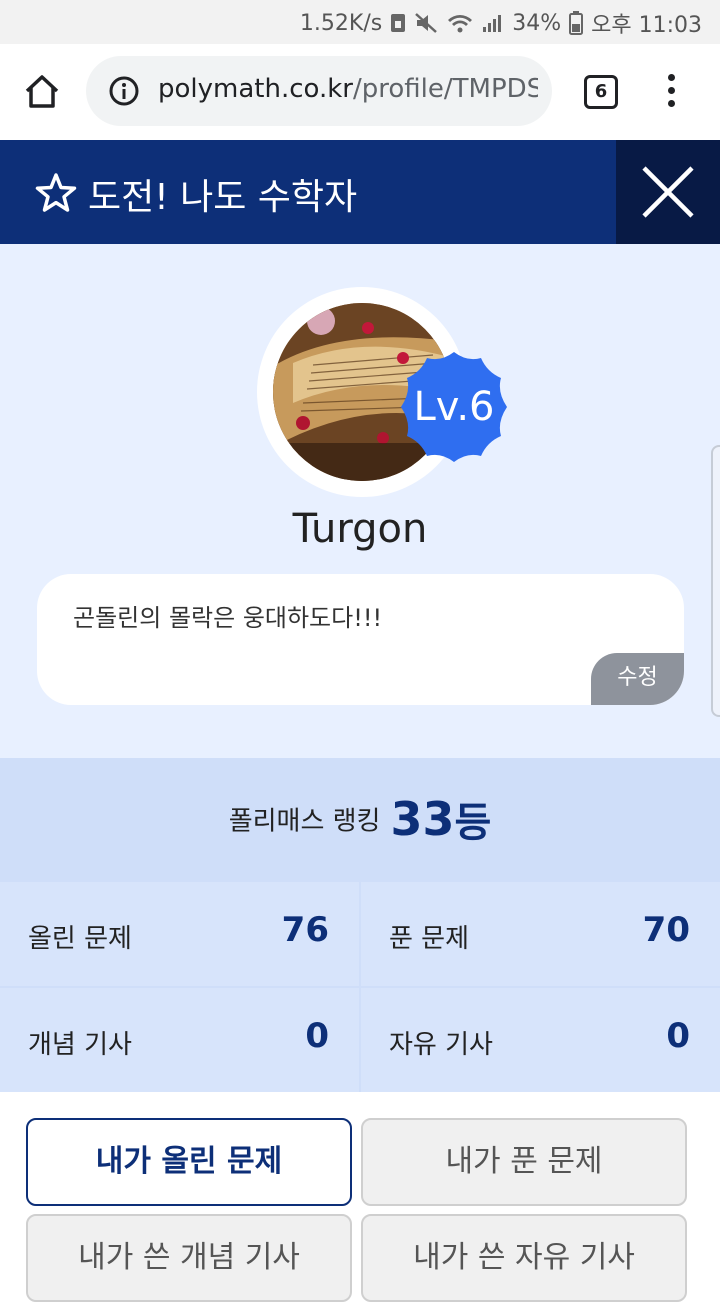  I want to click on star-icon, so click(56, 193).